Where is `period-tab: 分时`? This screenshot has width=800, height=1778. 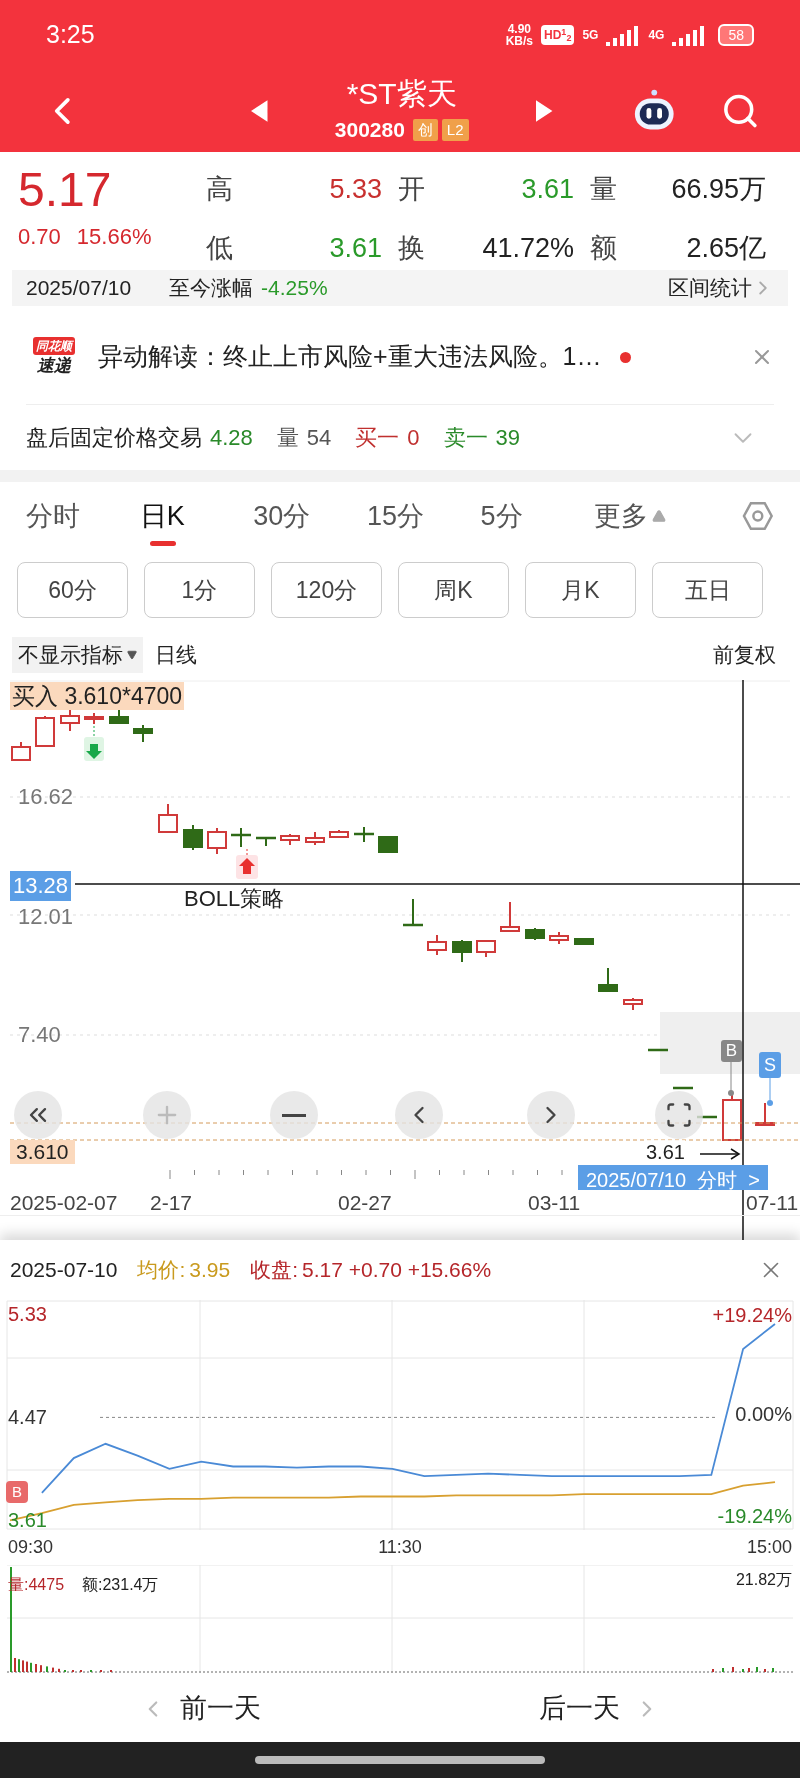 period-tab: 分时 is located at coordinates (83, 516).